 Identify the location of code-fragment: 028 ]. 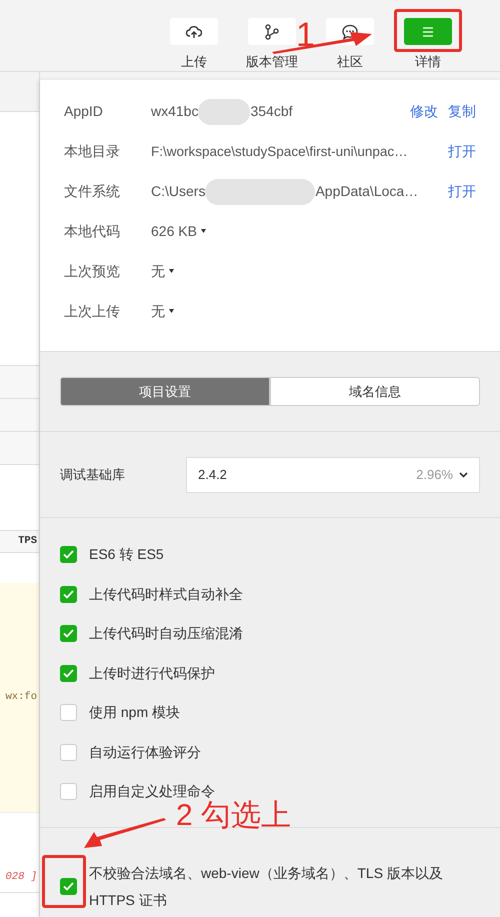
(21, 877).